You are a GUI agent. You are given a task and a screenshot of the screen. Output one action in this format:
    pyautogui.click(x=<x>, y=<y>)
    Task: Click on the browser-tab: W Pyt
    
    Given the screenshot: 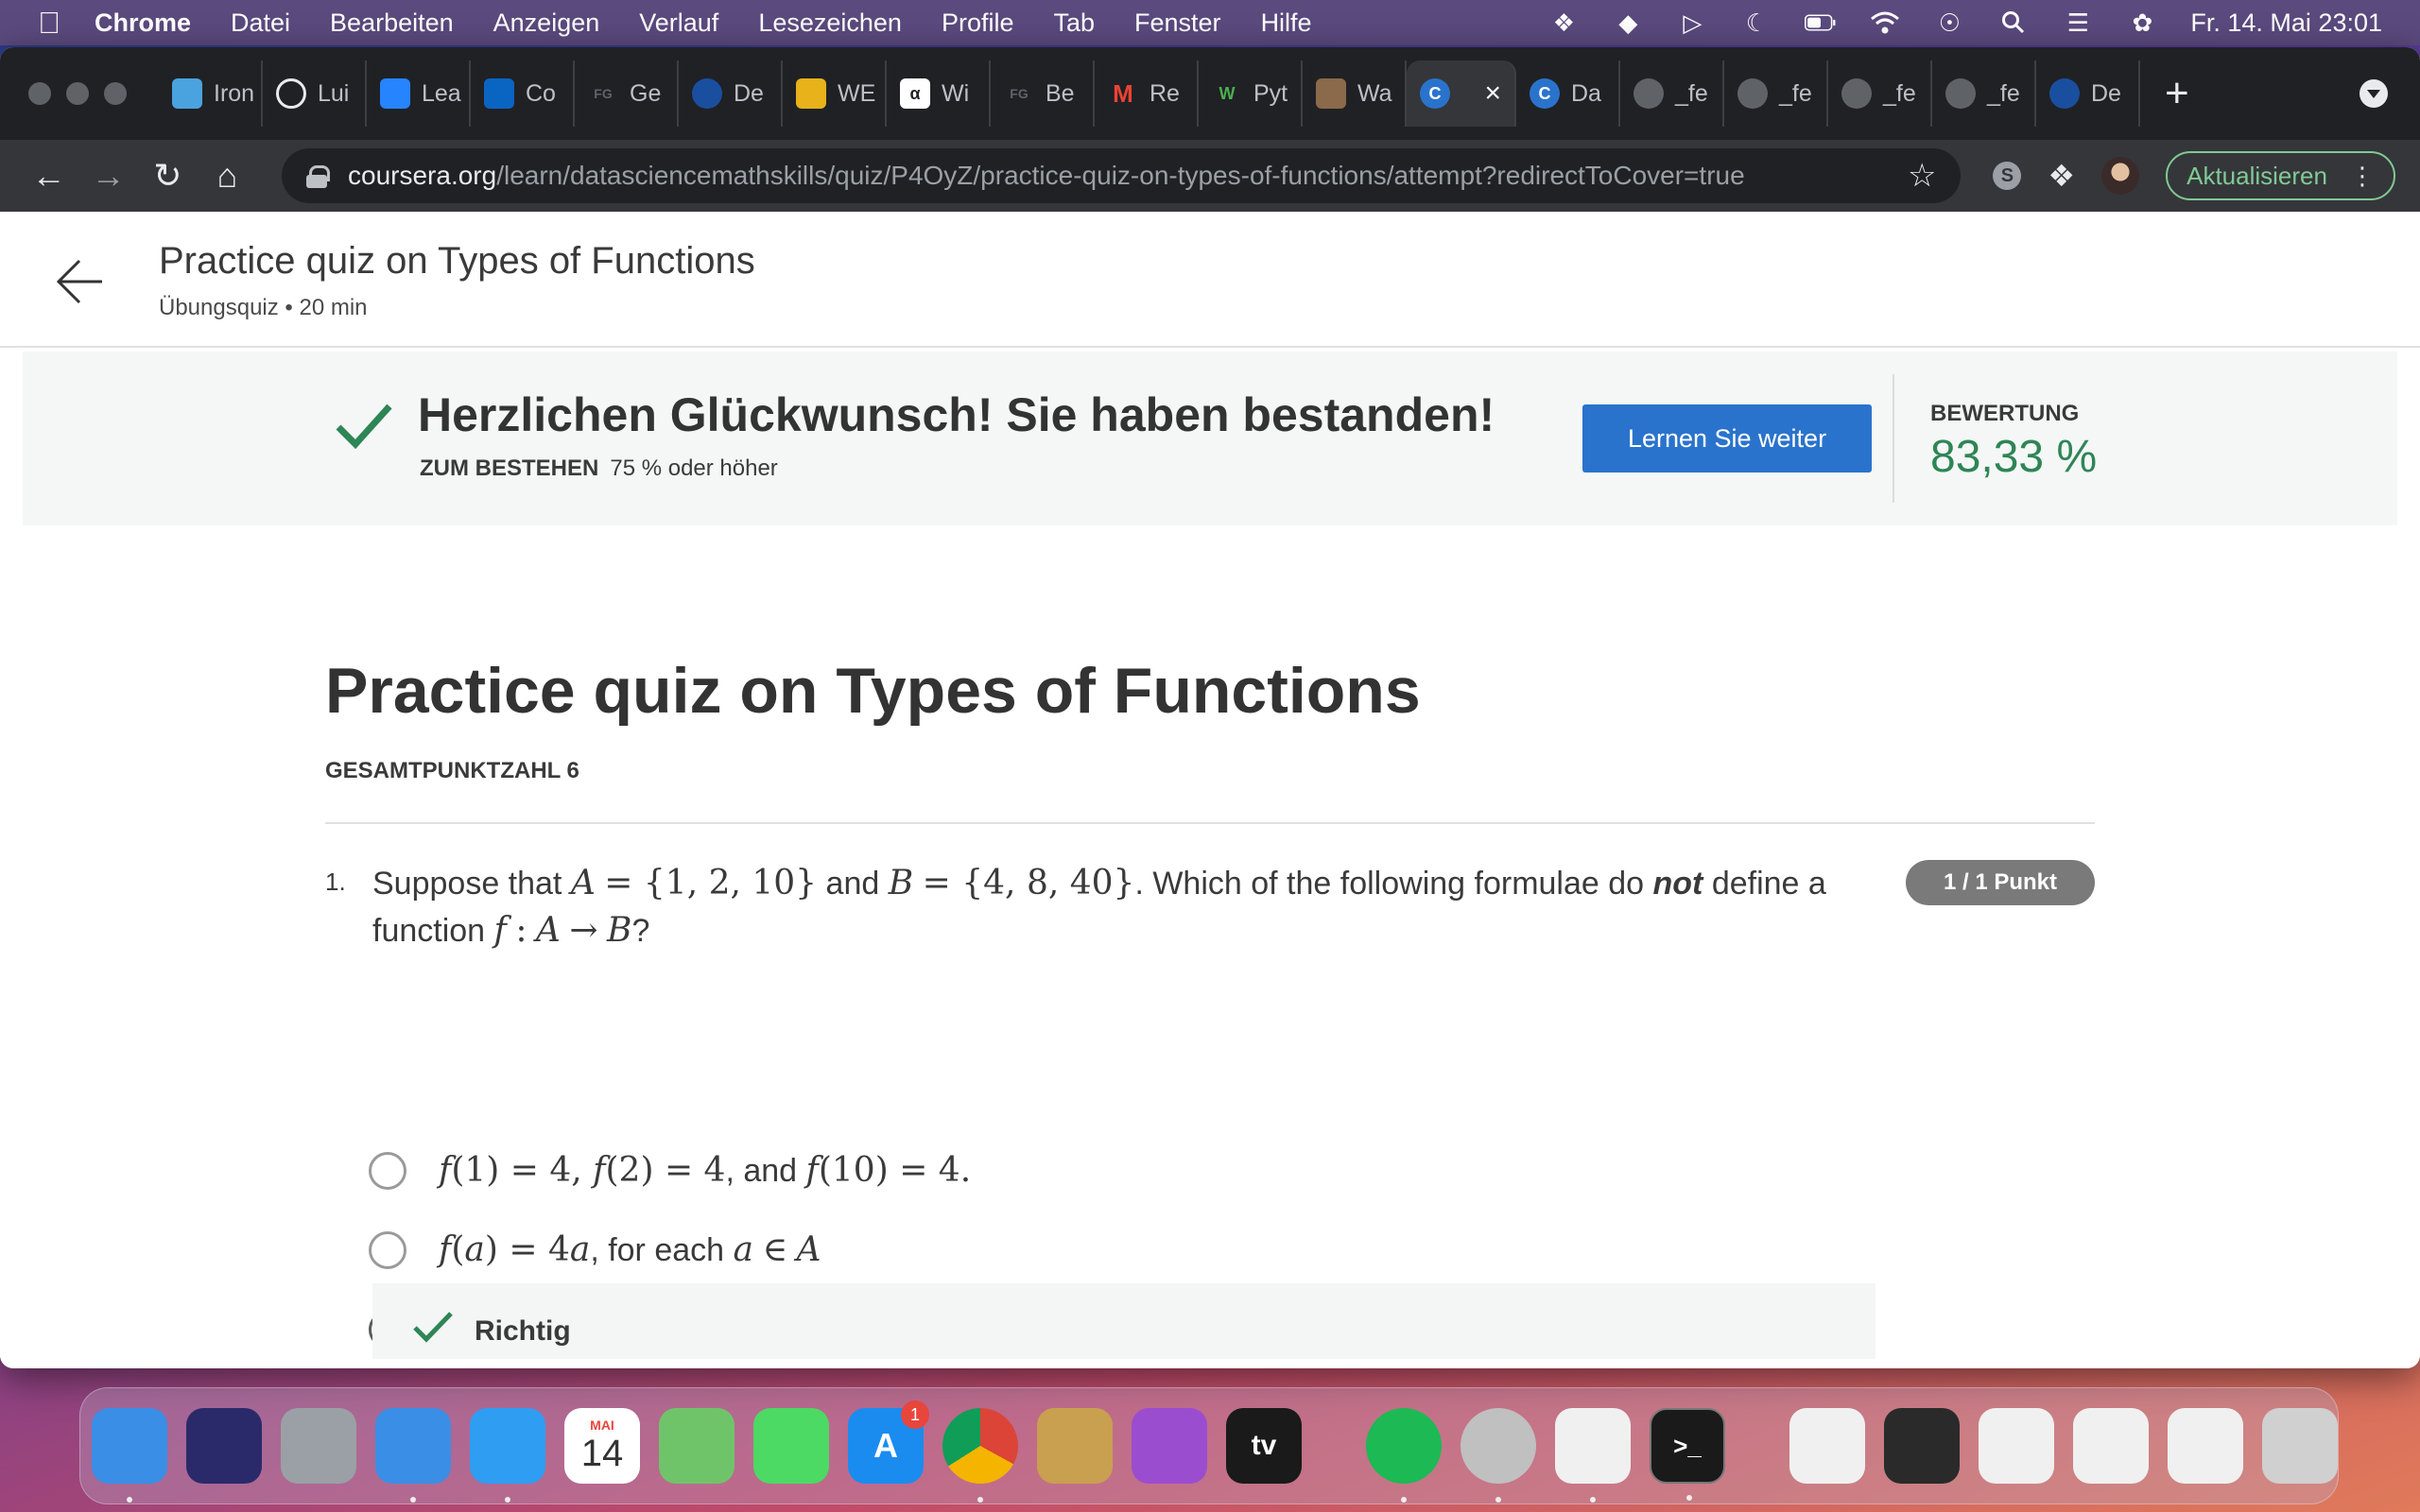 What is the action you would take?
    pyautogui.click(x=1251, y=93)
    